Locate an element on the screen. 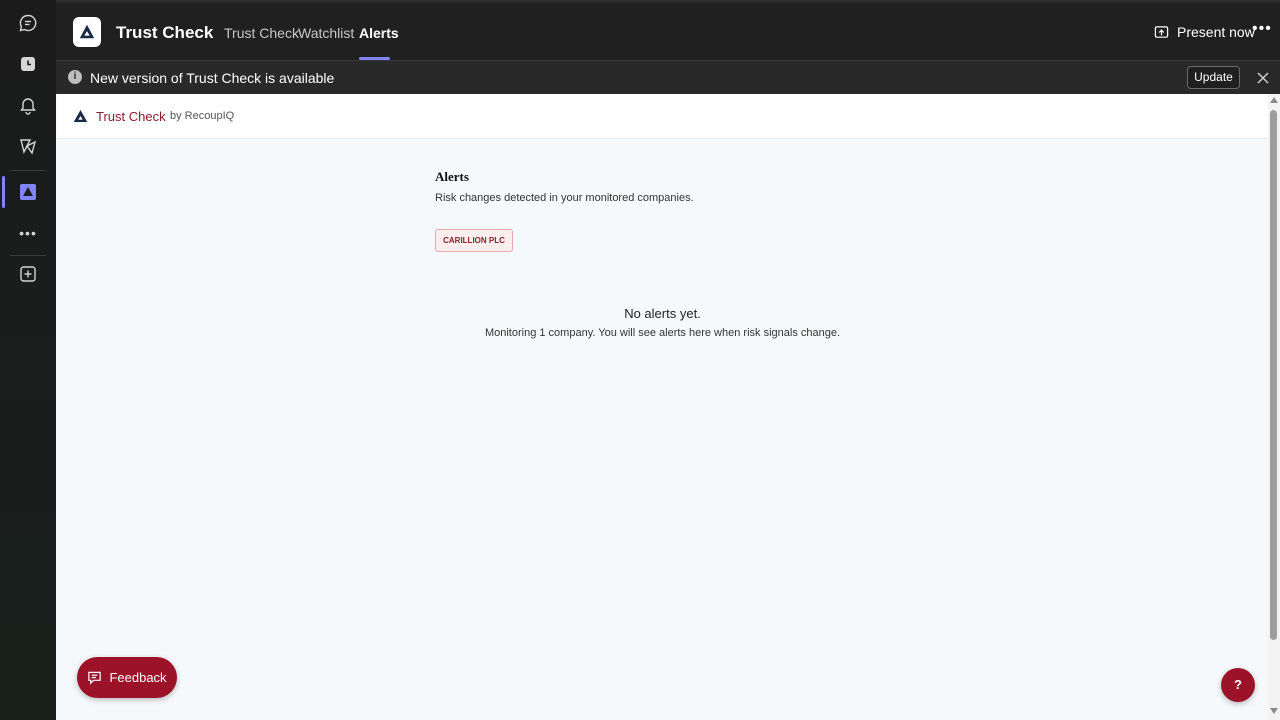 Image resolution: width=1280 pixels, height=720 pixels. feedback-label: Feedback is located at coordinates (138, 677).